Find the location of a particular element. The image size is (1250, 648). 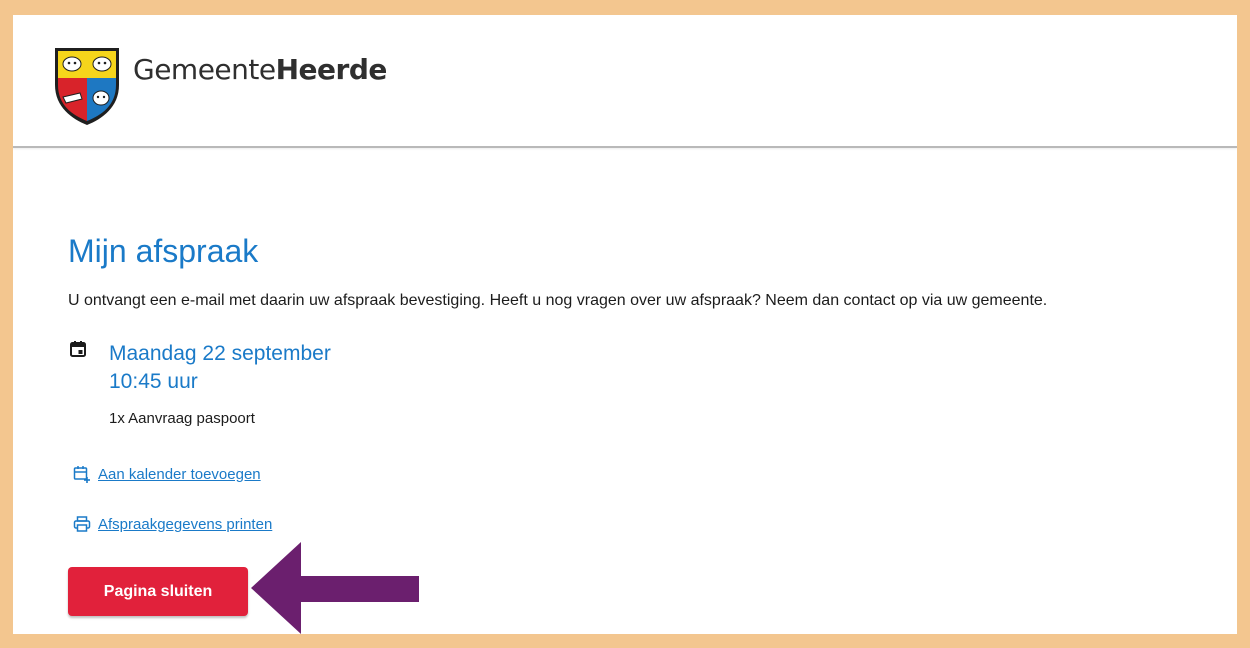

appointment-datetime: Maandag 22 september 10:45 uur is located at coordinates (220, 368).